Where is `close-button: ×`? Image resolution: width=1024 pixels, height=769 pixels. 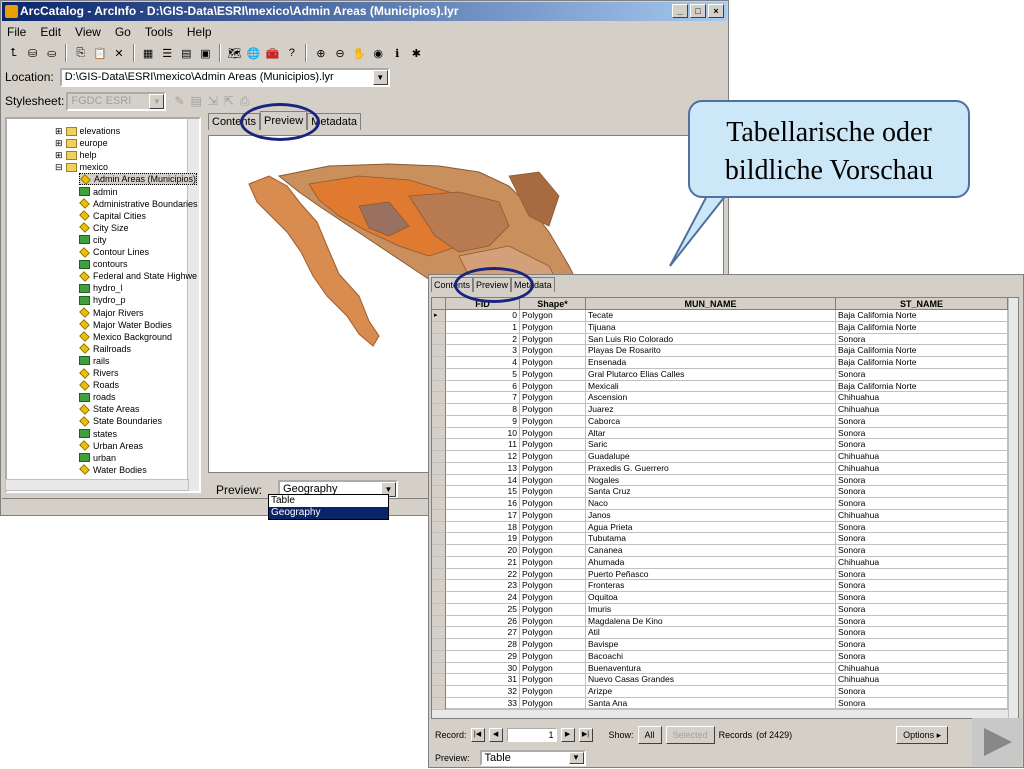 close-button: × is located at coordinates (716, 11).